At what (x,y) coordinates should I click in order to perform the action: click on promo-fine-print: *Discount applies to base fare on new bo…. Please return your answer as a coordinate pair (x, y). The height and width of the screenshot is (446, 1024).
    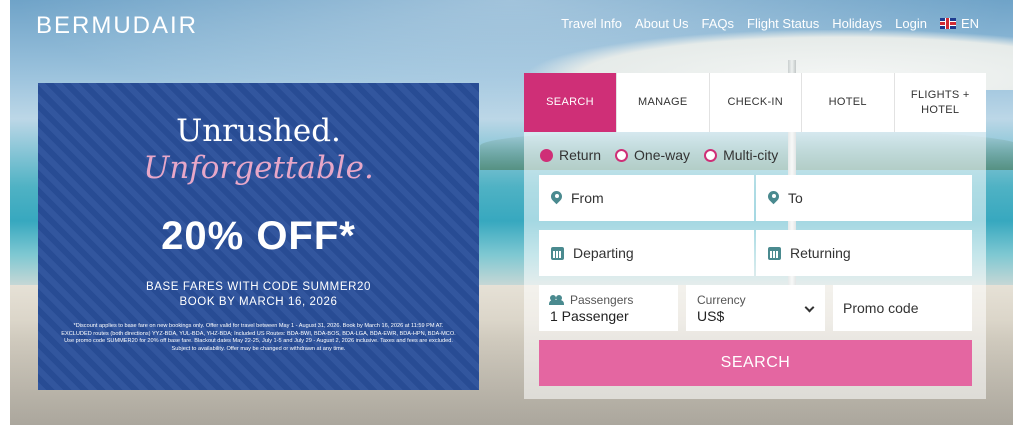
    Looking at the image, I should click on (258, 337).